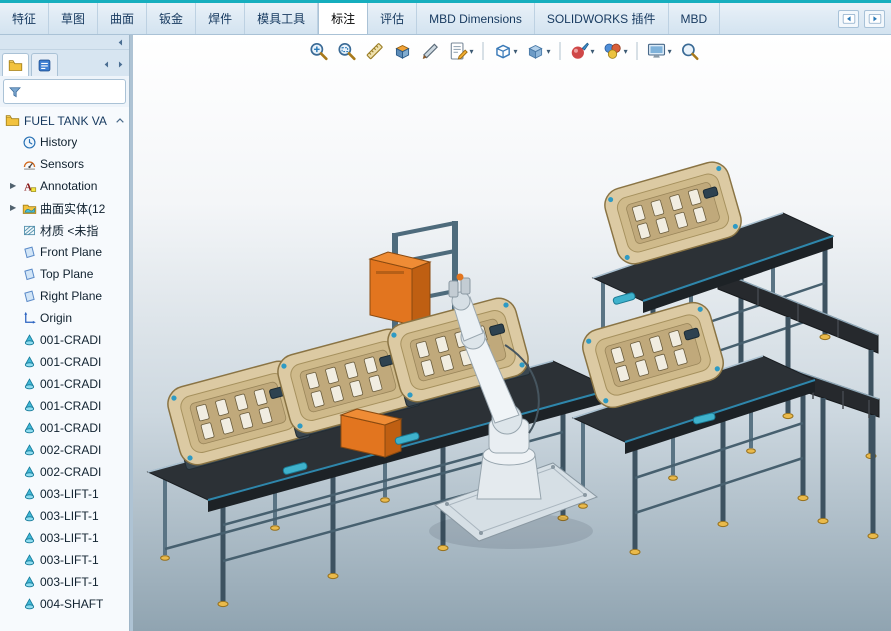  What do you see at coordinates (690, 51) in the screenshot?
I see `magnify-button` at bounding box center [690, 51].